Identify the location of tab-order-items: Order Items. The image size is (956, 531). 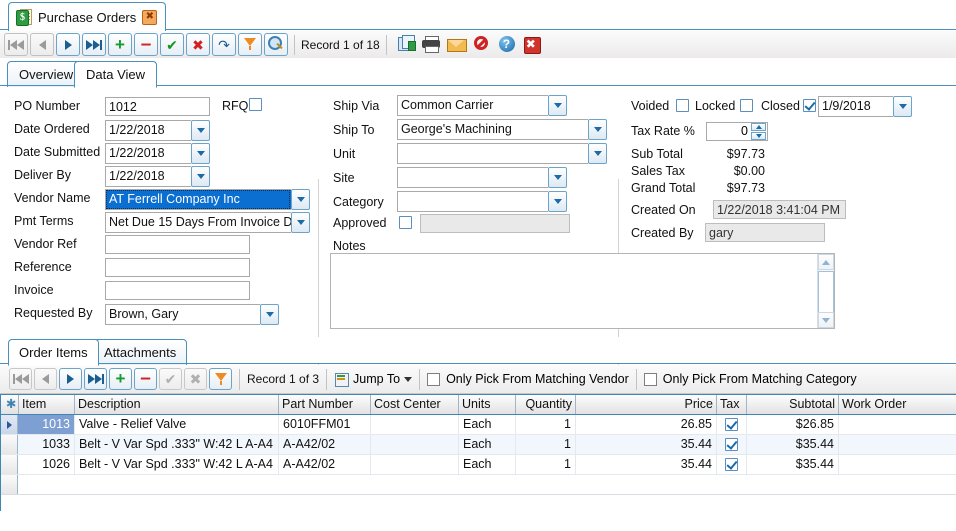
(53, 352).